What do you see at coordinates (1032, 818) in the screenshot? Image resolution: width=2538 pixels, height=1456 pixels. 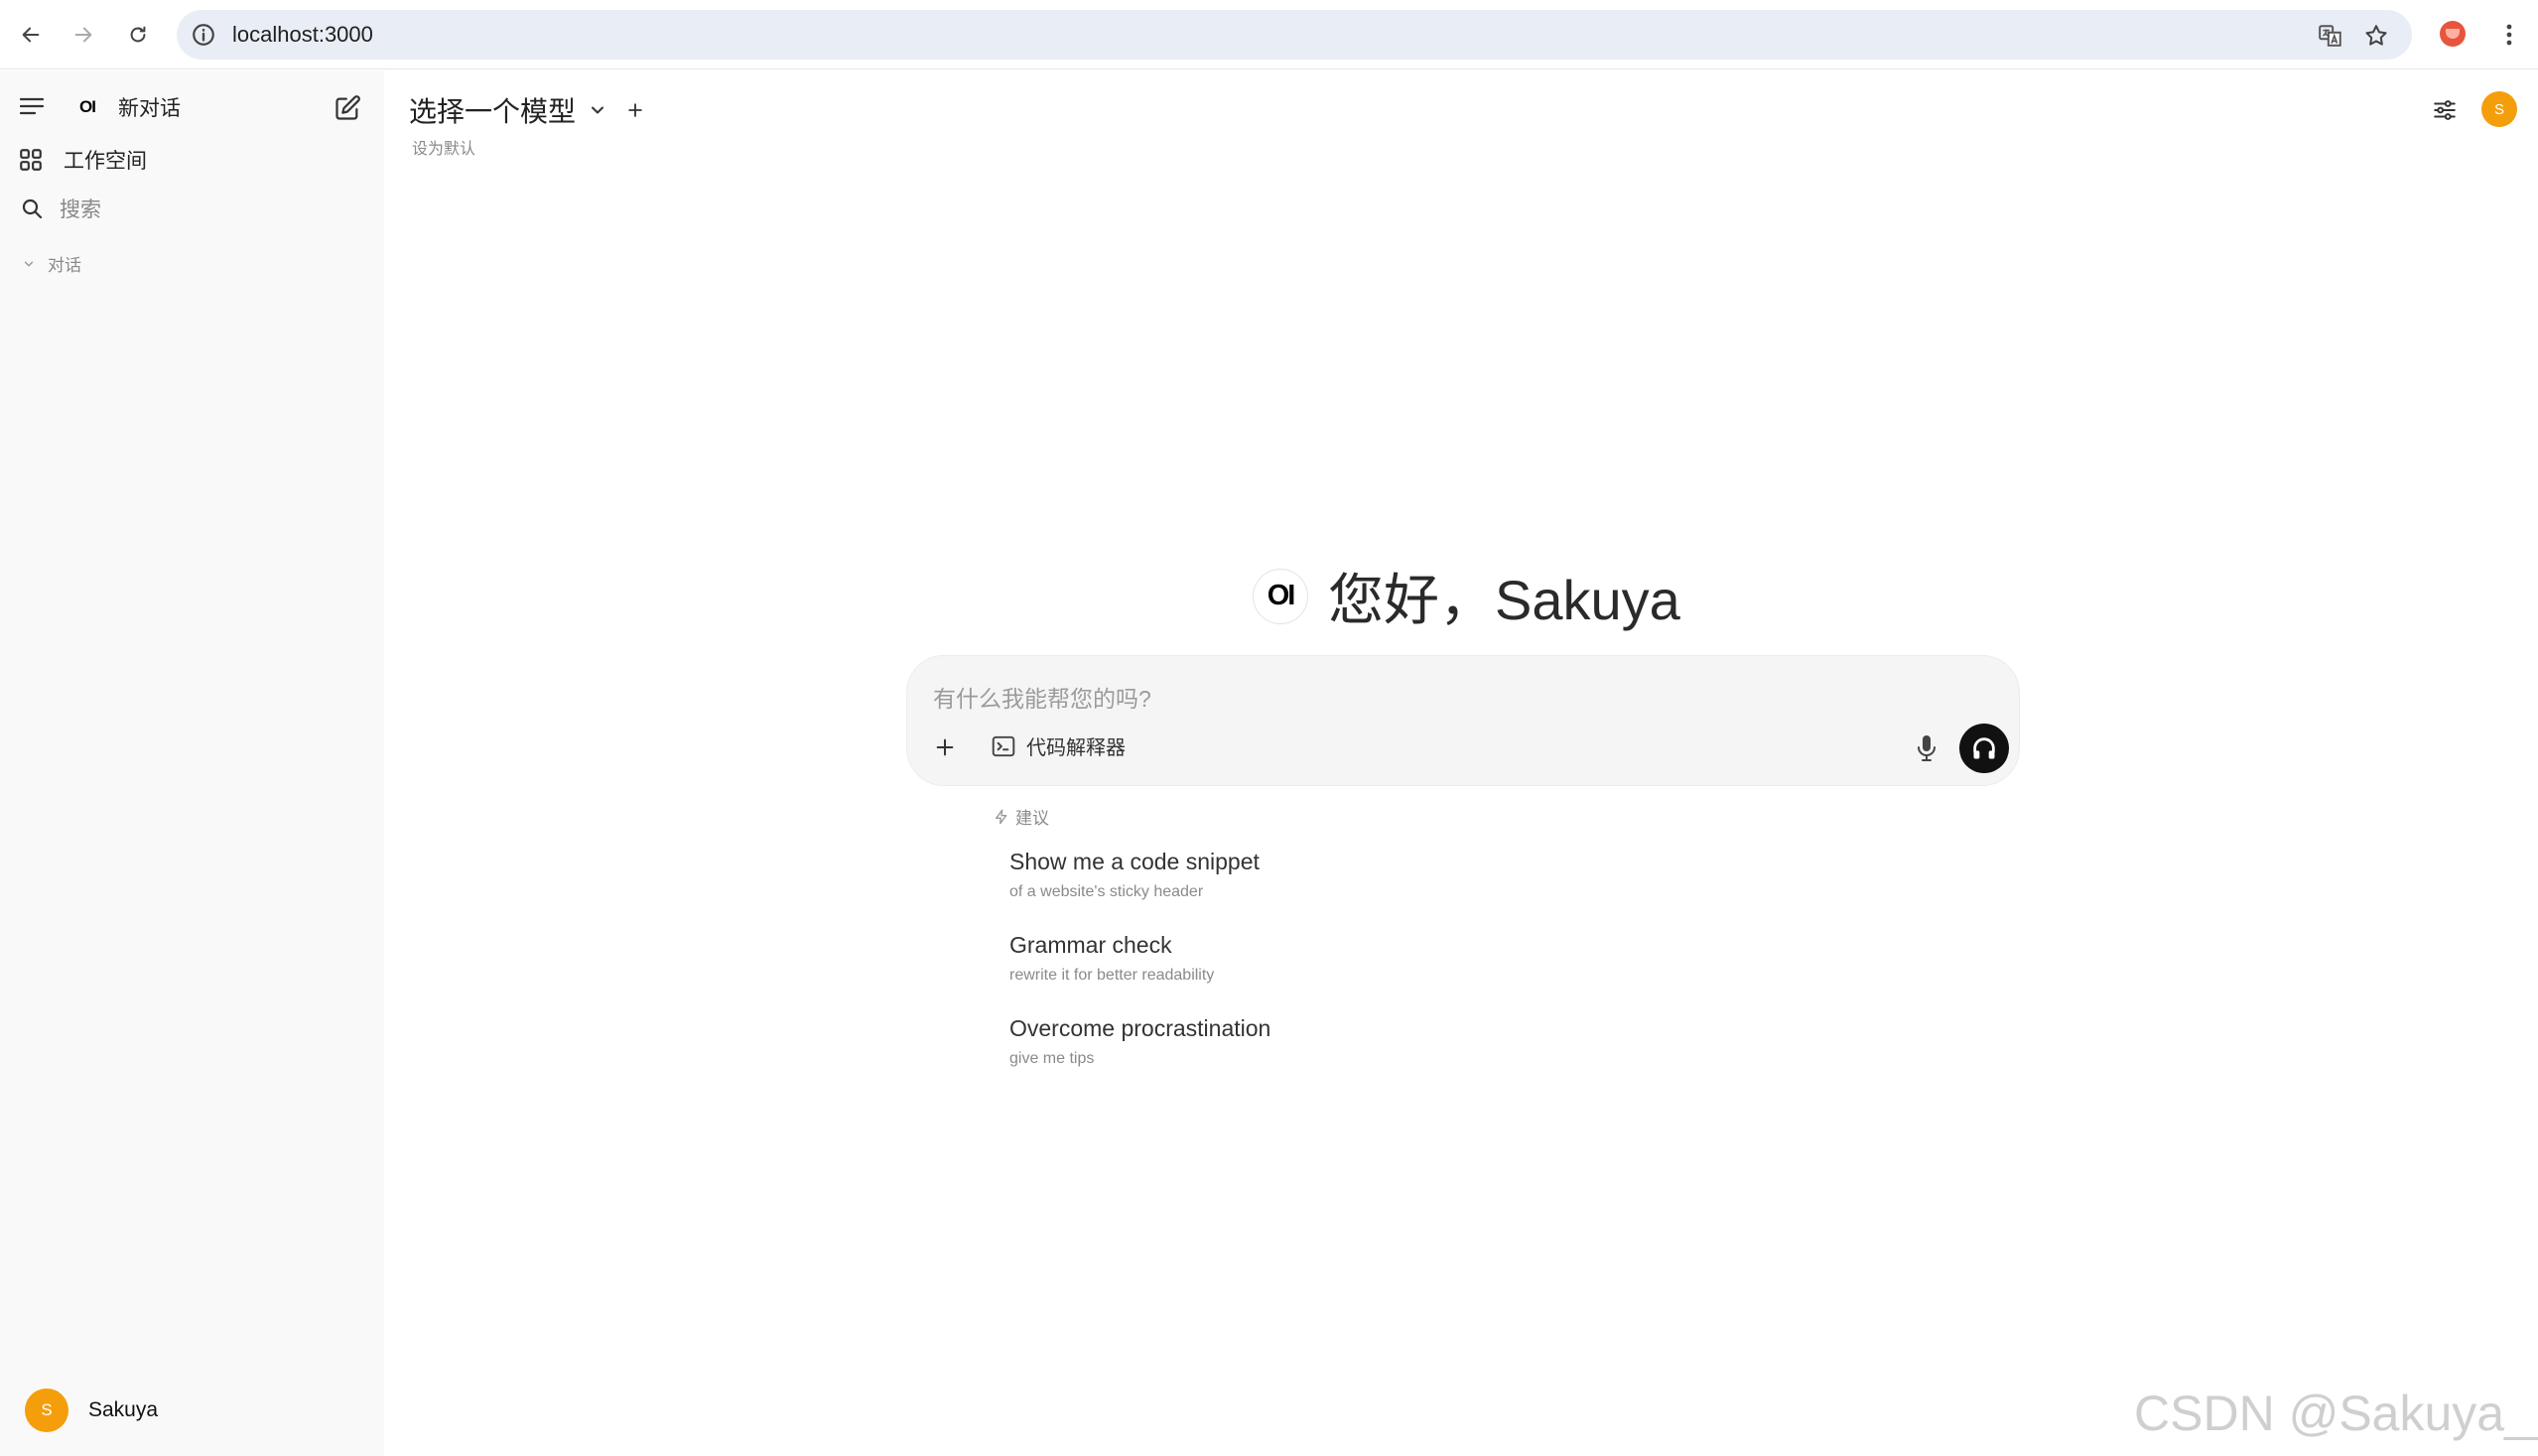 I see `suggestions-label: 建议` at bounding box center [1032, 818].